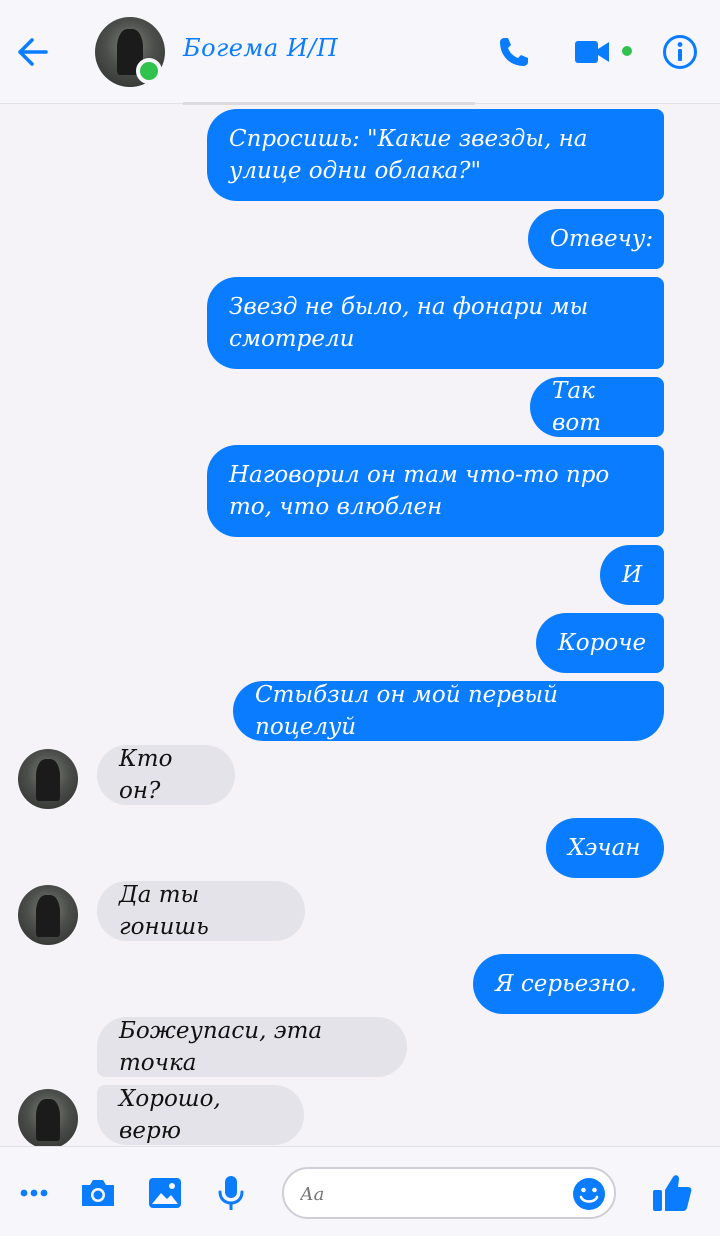 This screenshot has height=1236, width=720. Describe the element at coordinates (672, 1193) in the screenshot. I see `thumbs-up-icon` at that location.